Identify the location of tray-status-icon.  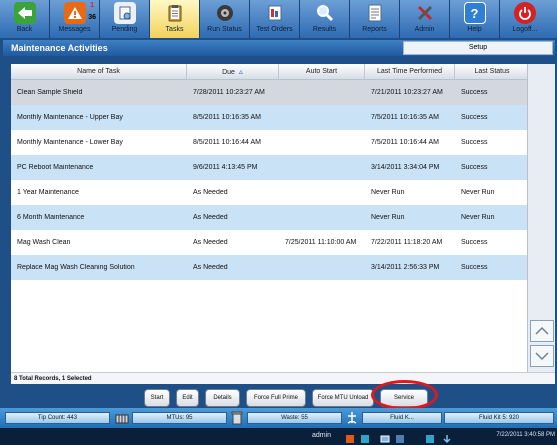
(430, 437).